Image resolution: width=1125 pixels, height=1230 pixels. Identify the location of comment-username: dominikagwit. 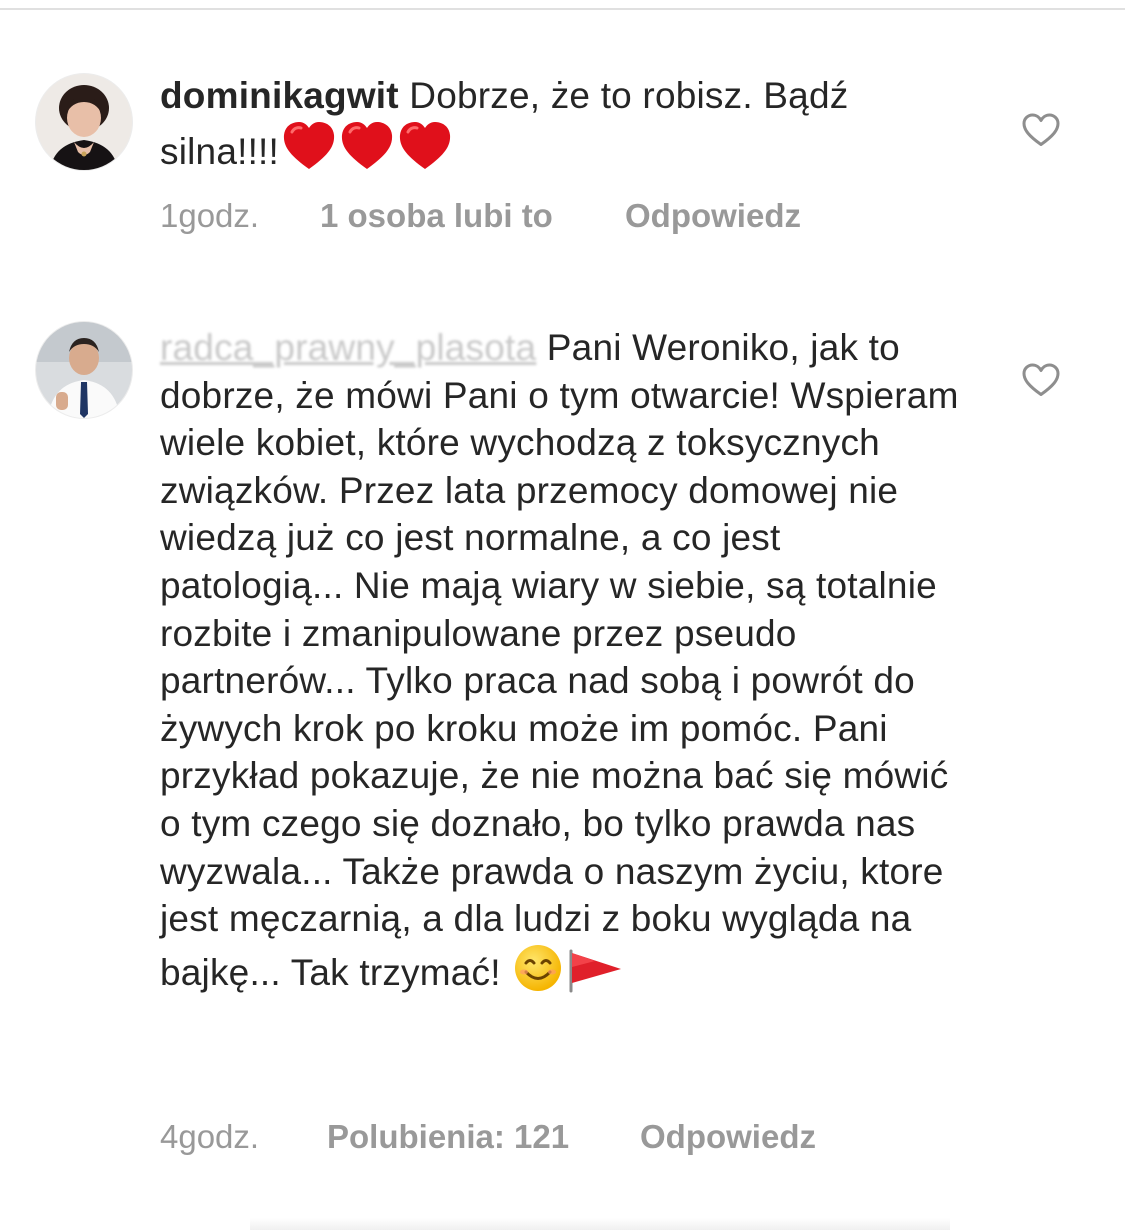
(279, 95).